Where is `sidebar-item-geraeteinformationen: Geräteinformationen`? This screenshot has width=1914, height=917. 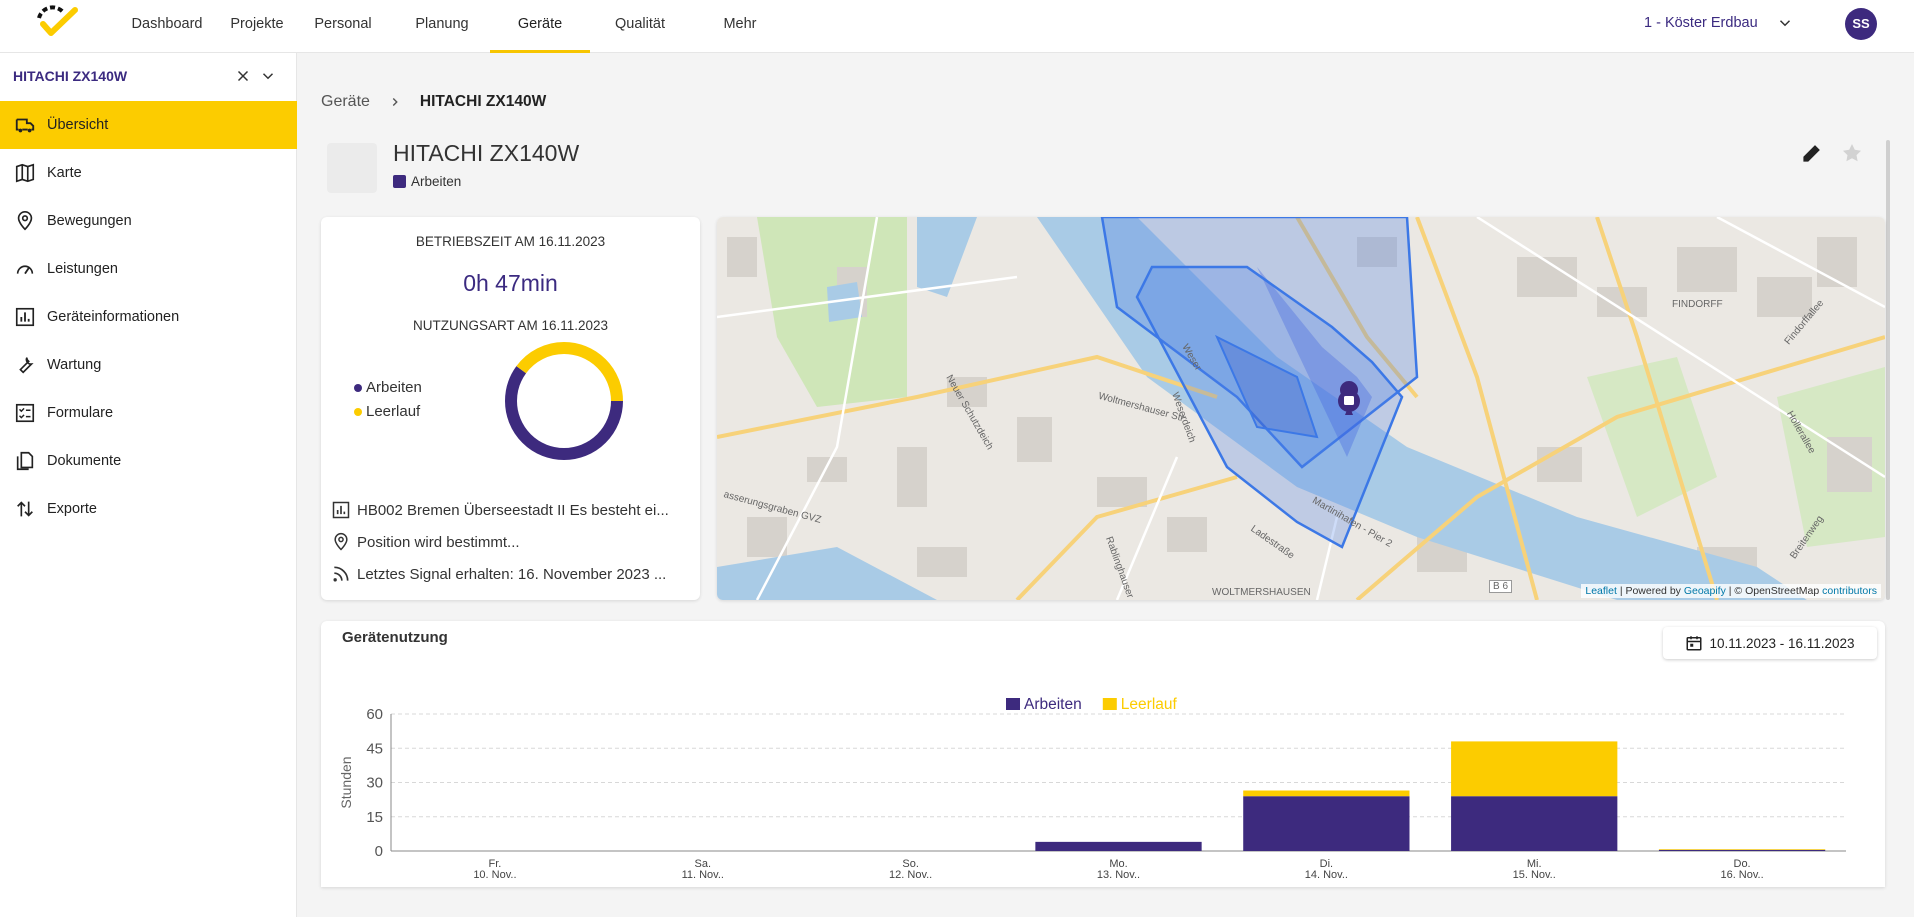 sidebar-item-geraeteinformationen: Geräteinformationen is located at coordinates (148, 317).